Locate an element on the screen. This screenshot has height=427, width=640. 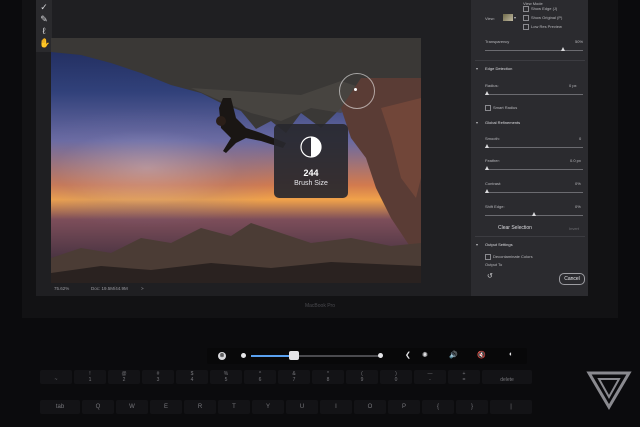
key-5: % 5 is located at coordinates (226, 377).